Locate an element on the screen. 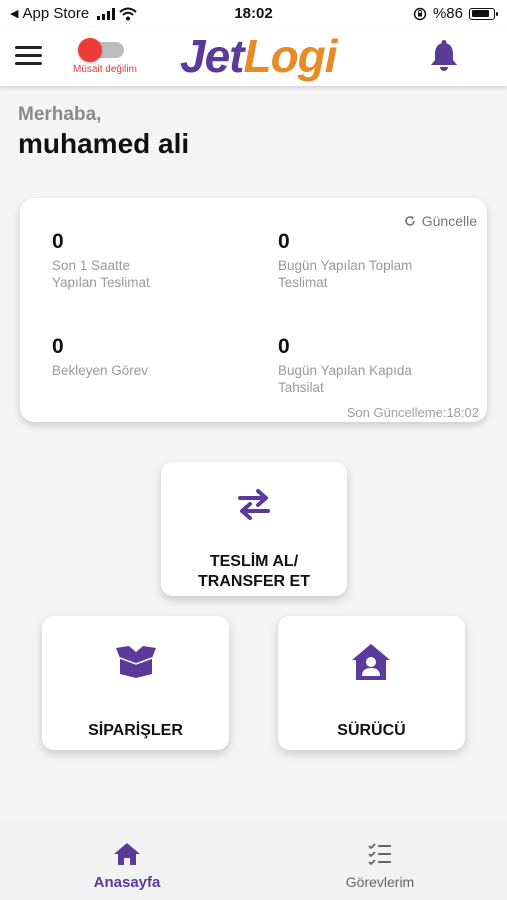 The height and width of the screenshot is (900, 507). battery-icon is located at coordinates (483, 13).